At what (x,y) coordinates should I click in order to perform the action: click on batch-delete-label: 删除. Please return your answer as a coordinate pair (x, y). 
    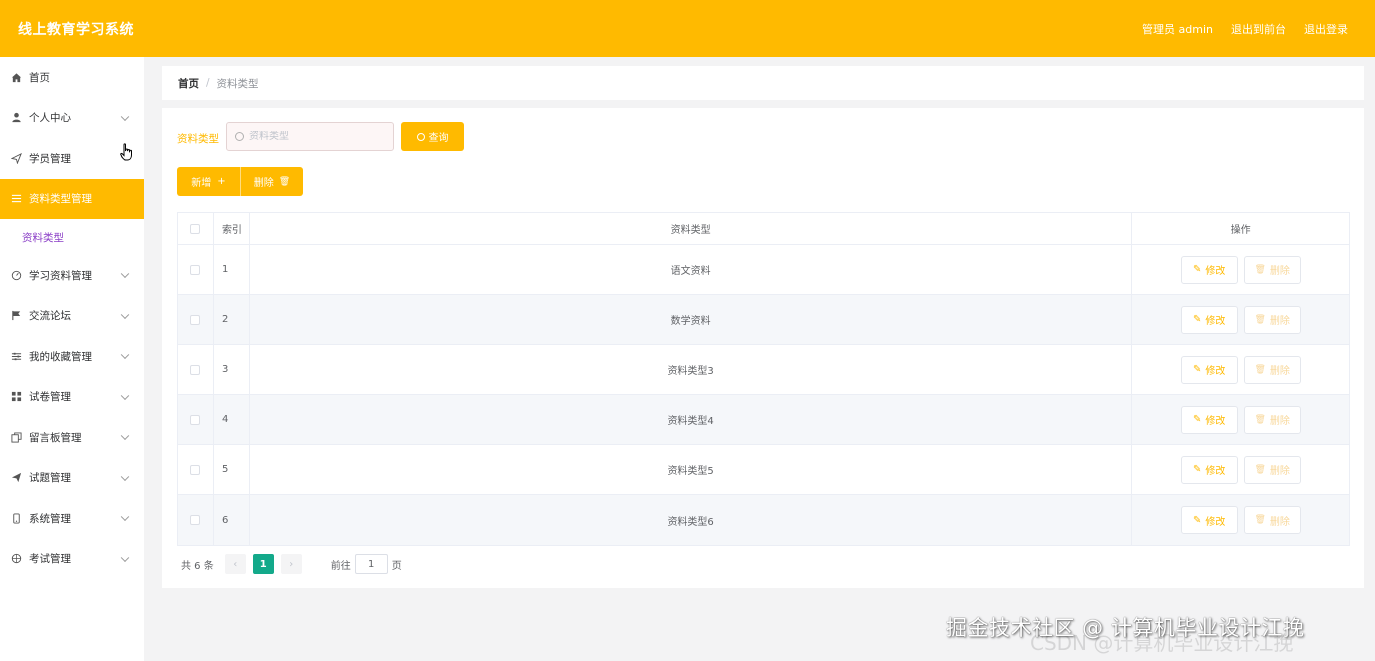
    Looking at the image, I should click on (263, 183).